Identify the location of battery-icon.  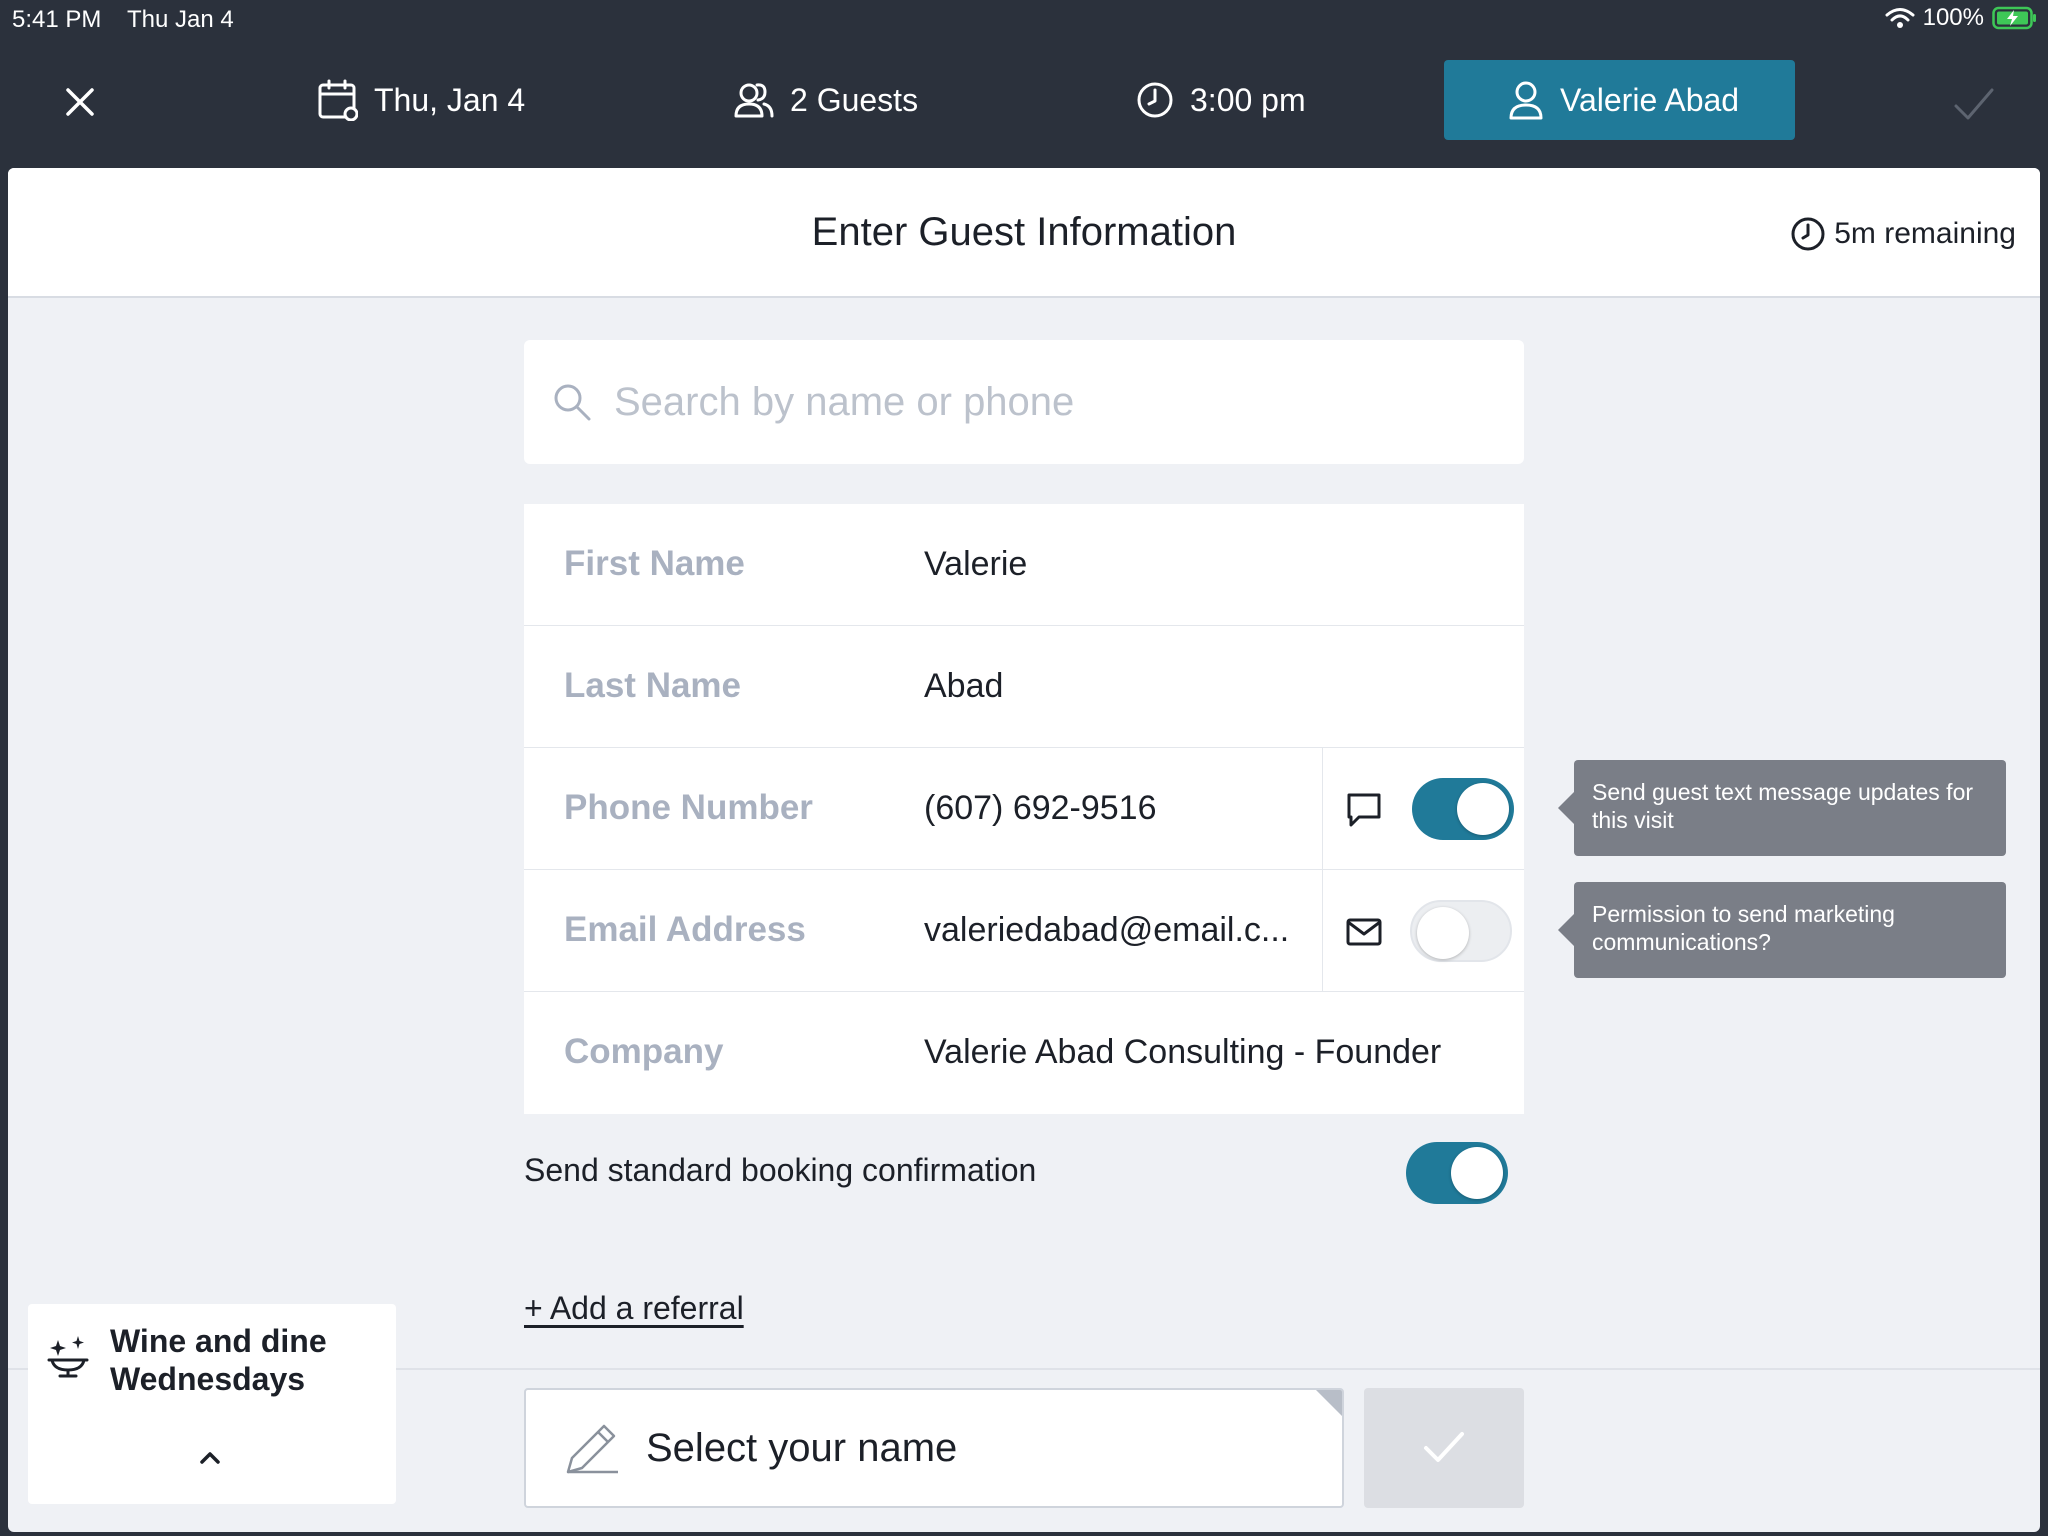
(2014, 18).